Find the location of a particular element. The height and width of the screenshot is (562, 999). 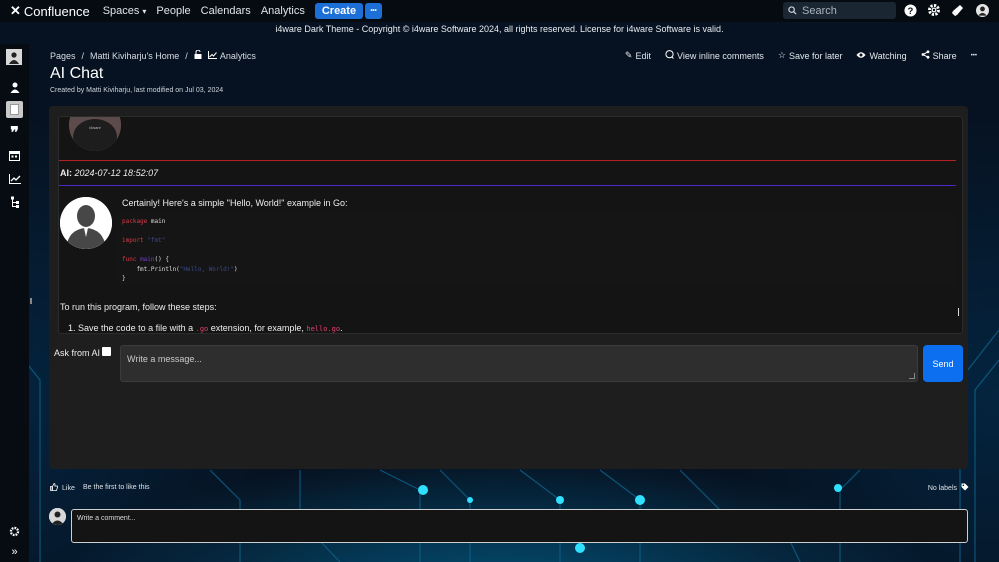

code-string: "fmt" is located at coordinates (154, 240).